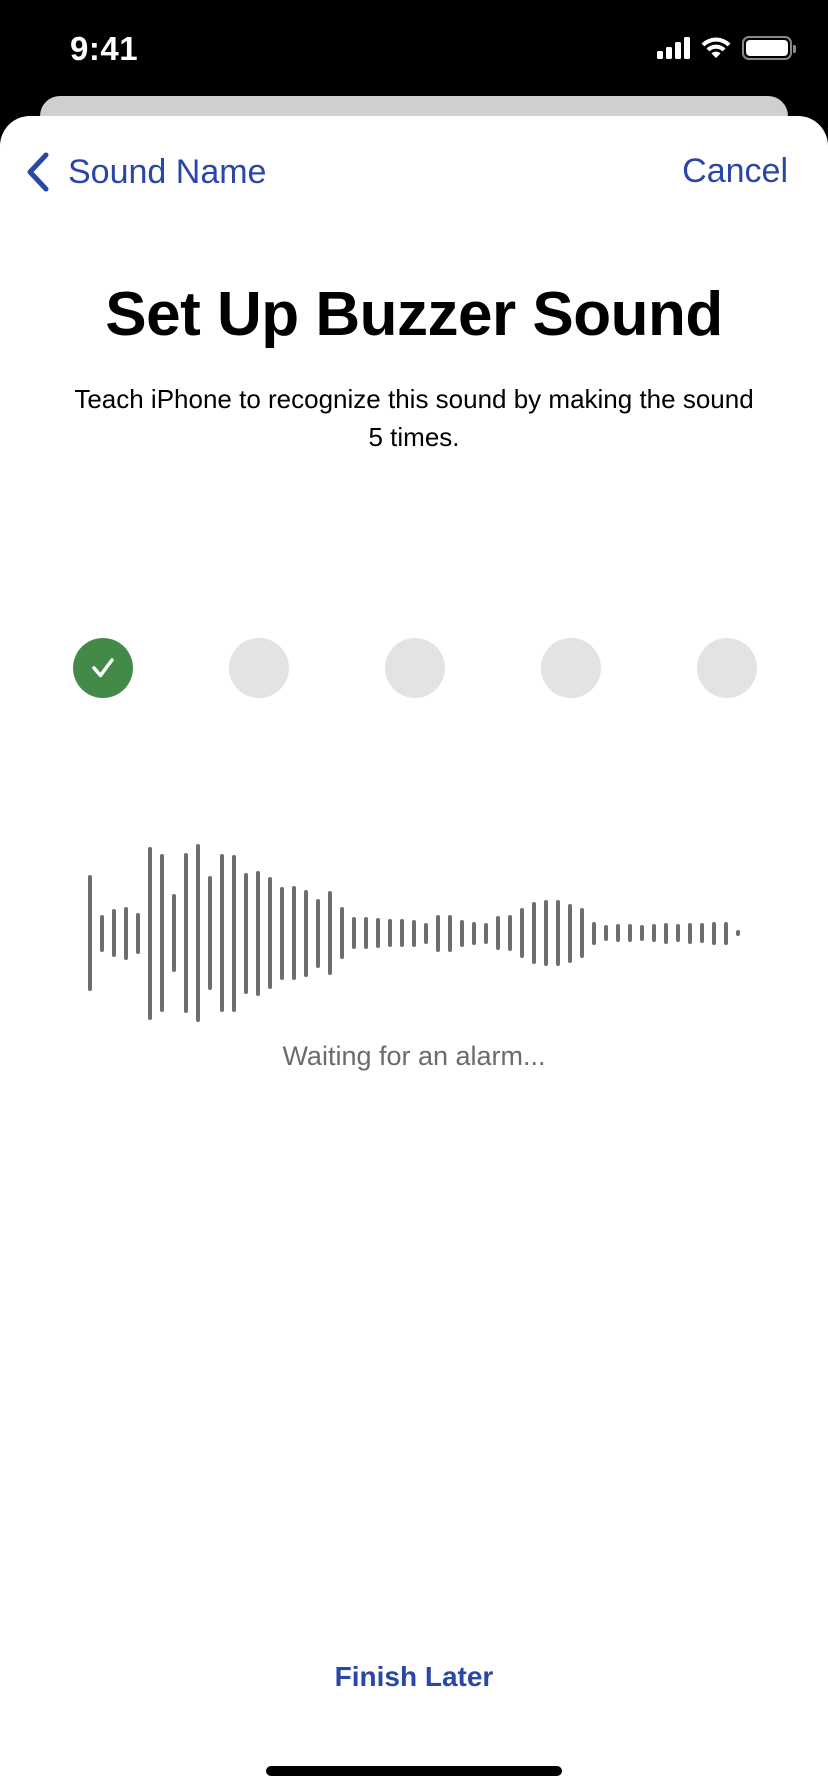 The width and height of the screenshot is (828, 1792). What do you see at coordinates (673, 48) in the screenshot?
I see `cellular-signal-icon` at bounding box center [673, 48].